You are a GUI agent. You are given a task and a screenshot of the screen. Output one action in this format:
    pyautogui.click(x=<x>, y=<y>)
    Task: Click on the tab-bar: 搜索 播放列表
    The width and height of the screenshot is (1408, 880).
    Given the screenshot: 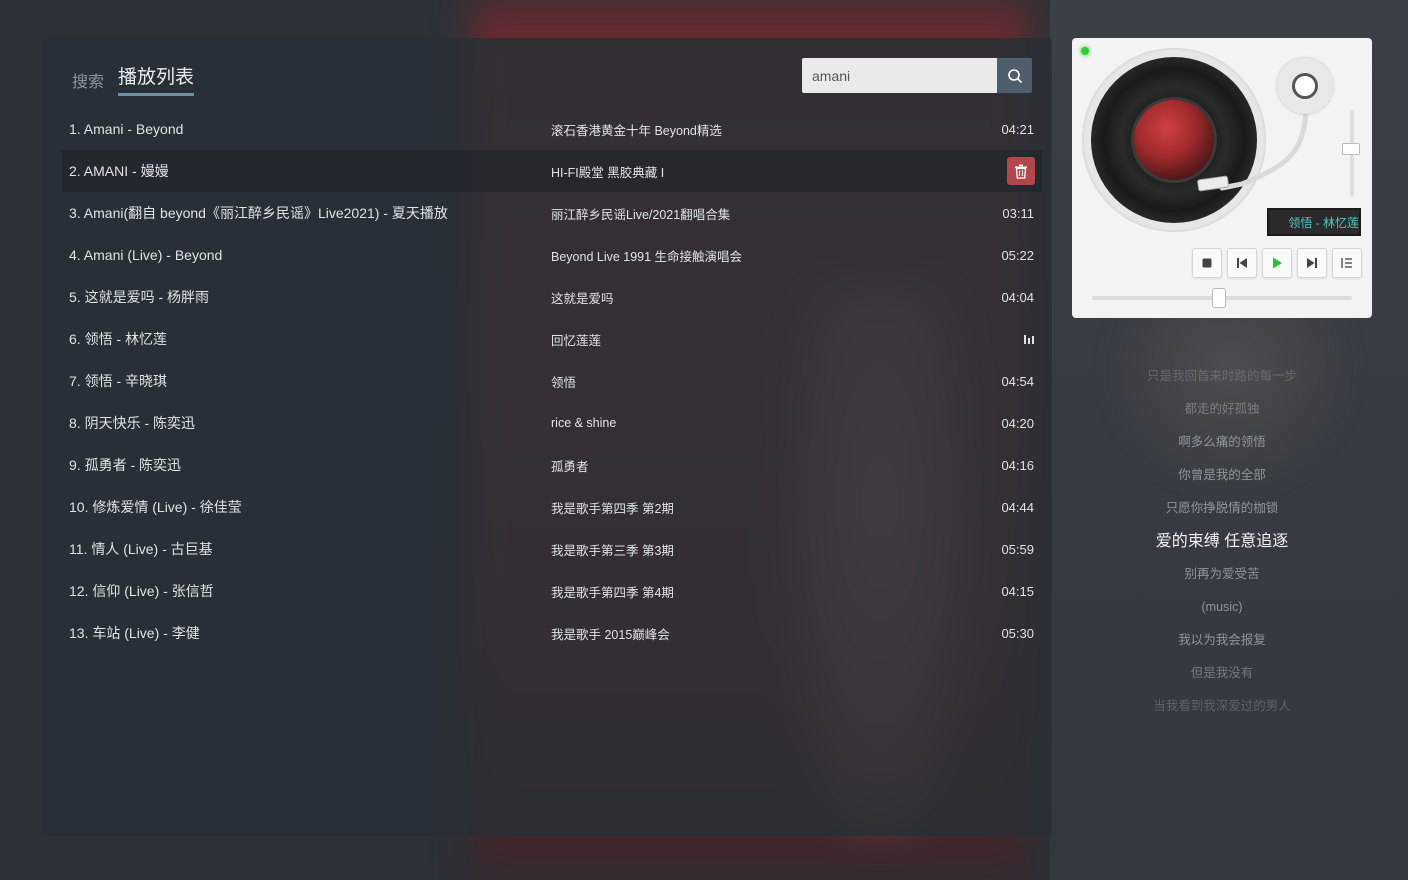 What is the action you would take?
    pyautogui.click(x=133, y=79)
    